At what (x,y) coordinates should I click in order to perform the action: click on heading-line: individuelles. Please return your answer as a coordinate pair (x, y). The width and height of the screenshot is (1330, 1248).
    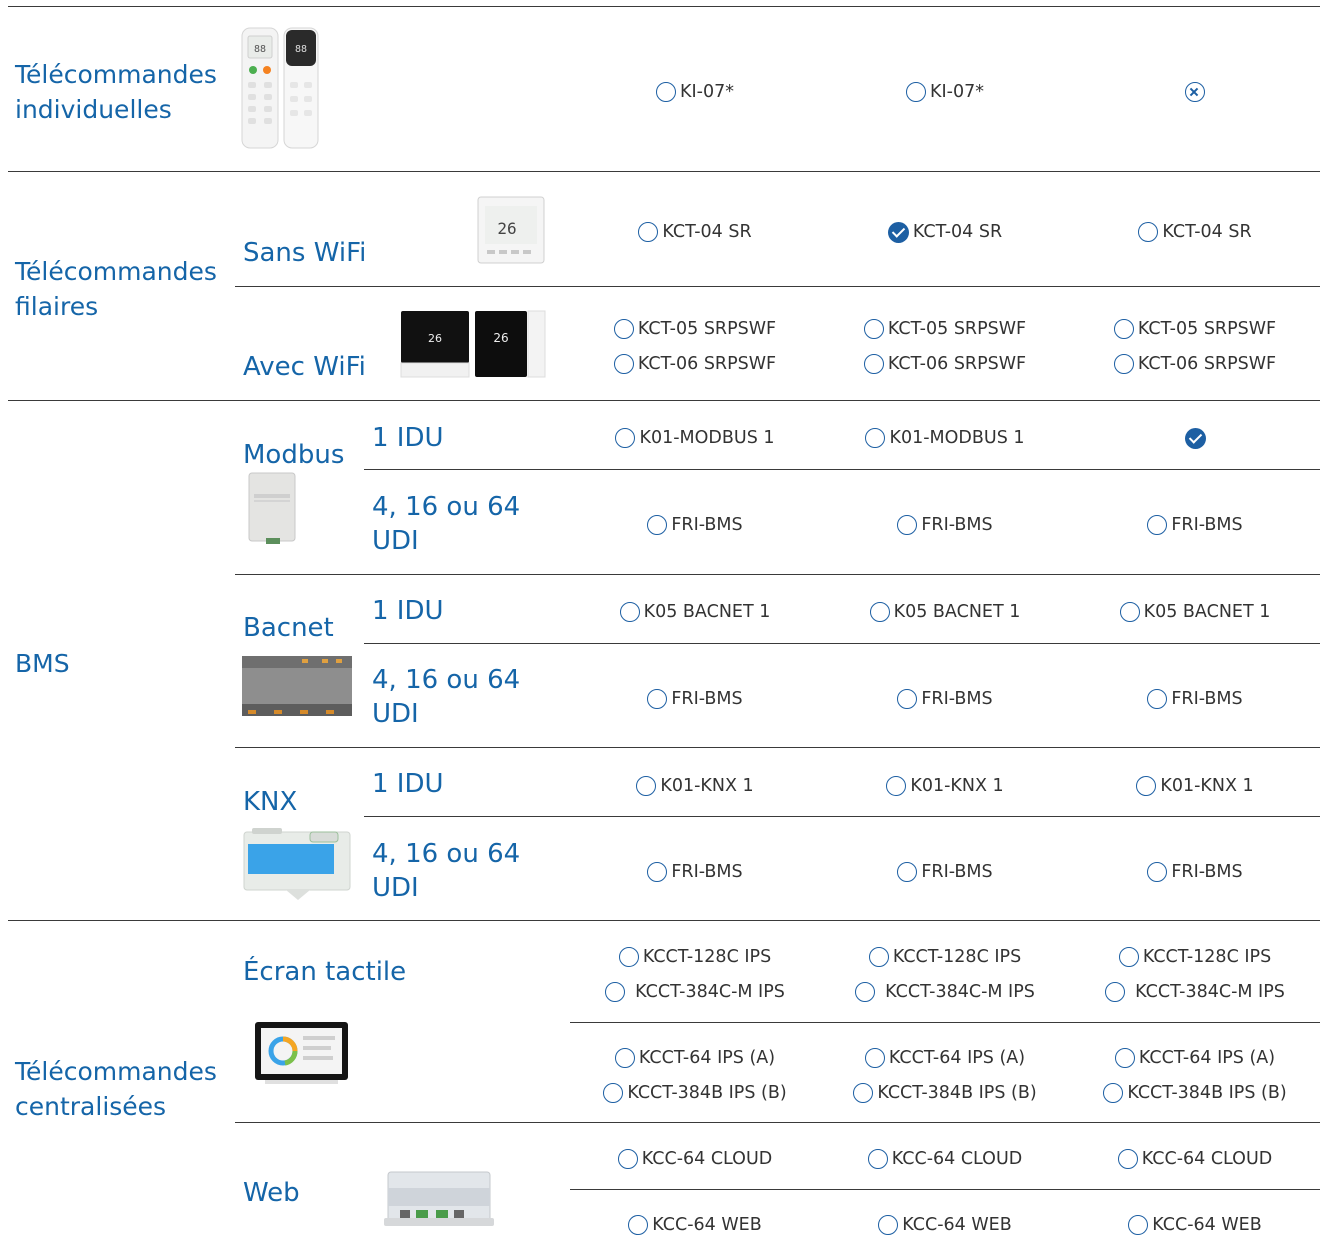
    Looking at the image, I should click on (93, 109).